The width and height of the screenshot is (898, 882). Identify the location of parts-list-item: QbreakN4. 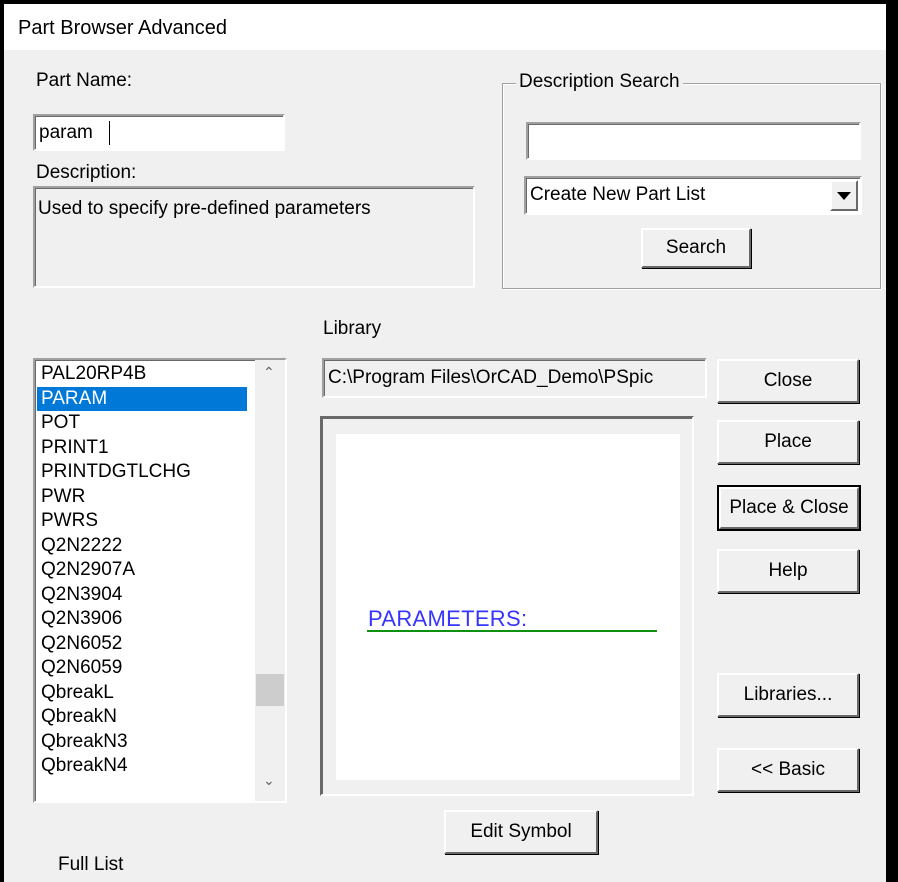
(142, 766).